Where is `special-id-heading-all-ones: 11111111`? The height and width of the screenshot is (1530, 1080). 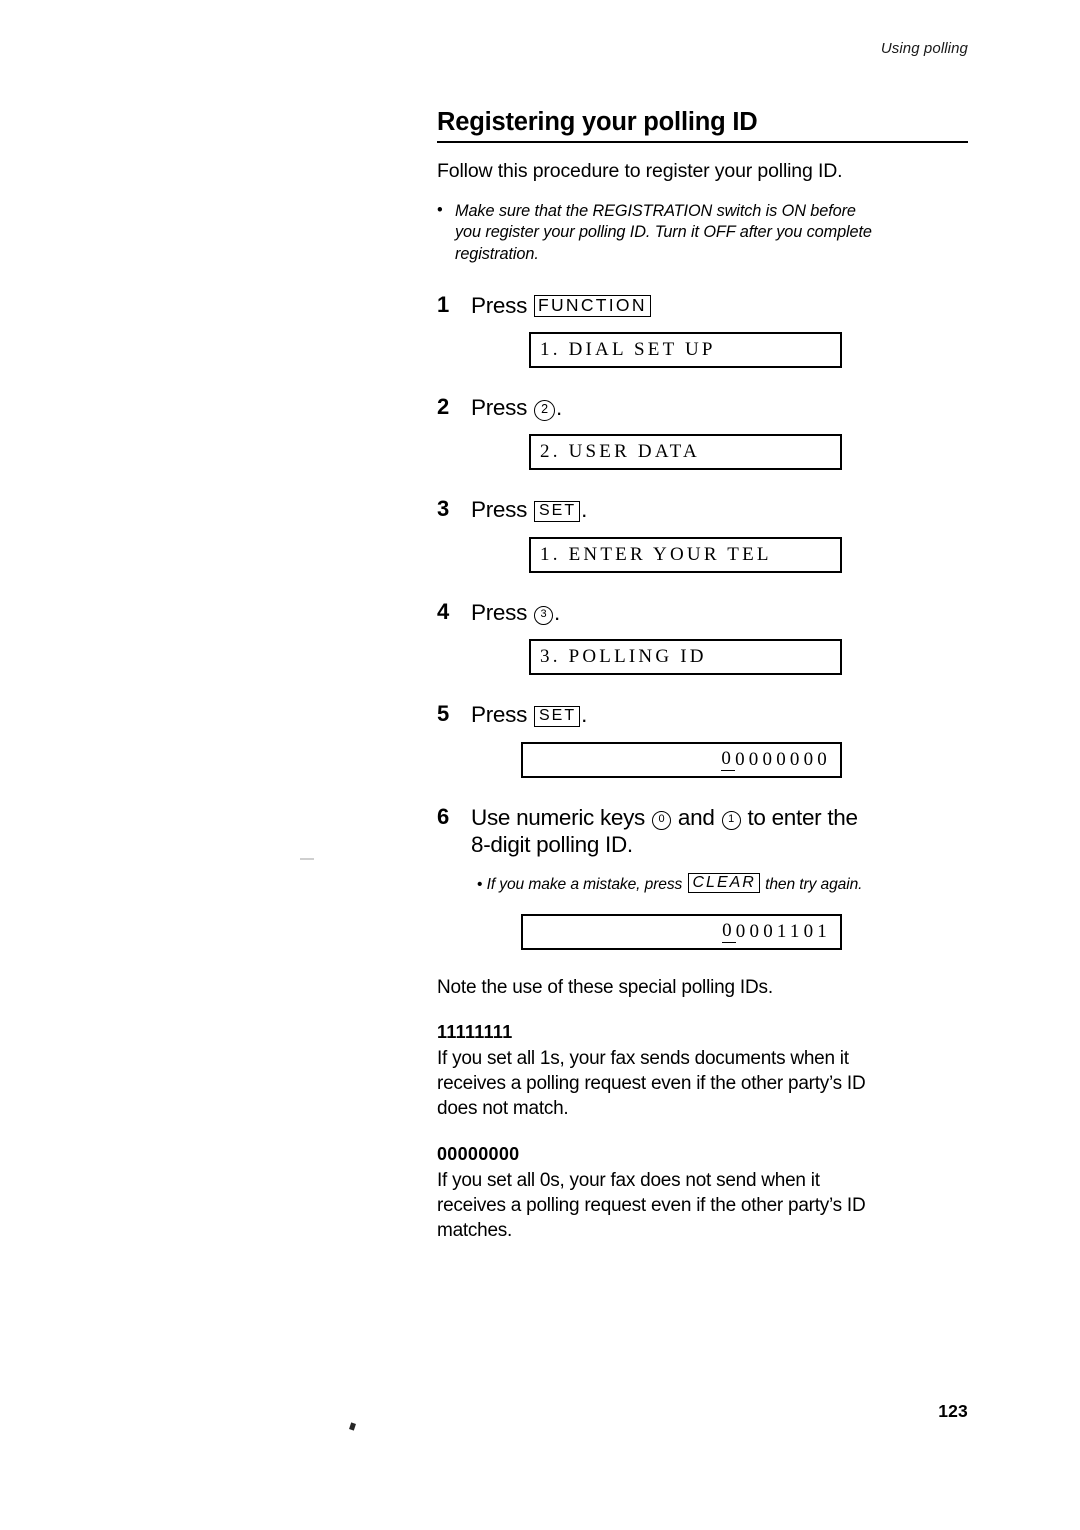 special-id-heading-all-ones: 11111111 is located at coordinates (475, 1031).